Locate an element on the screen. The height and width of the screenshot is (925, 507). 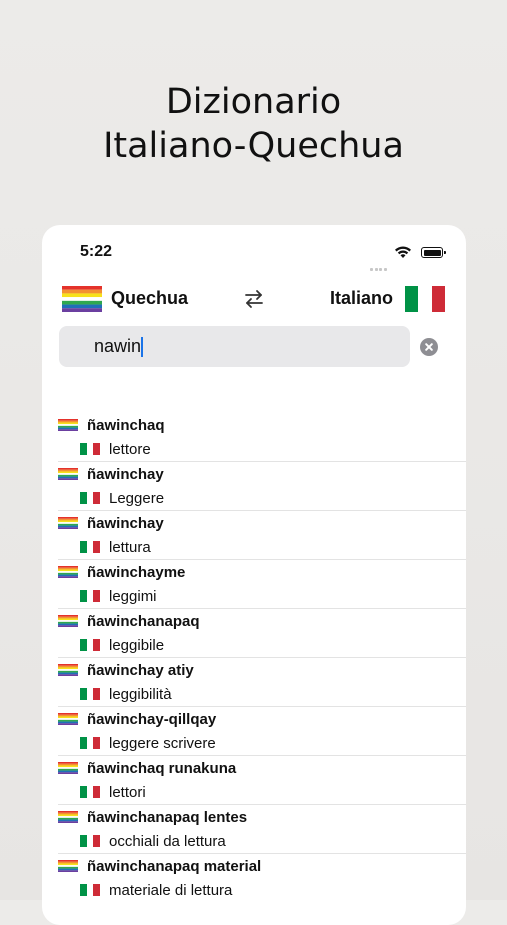
source-language-label: Quechua is located at coordinates (149, 298).